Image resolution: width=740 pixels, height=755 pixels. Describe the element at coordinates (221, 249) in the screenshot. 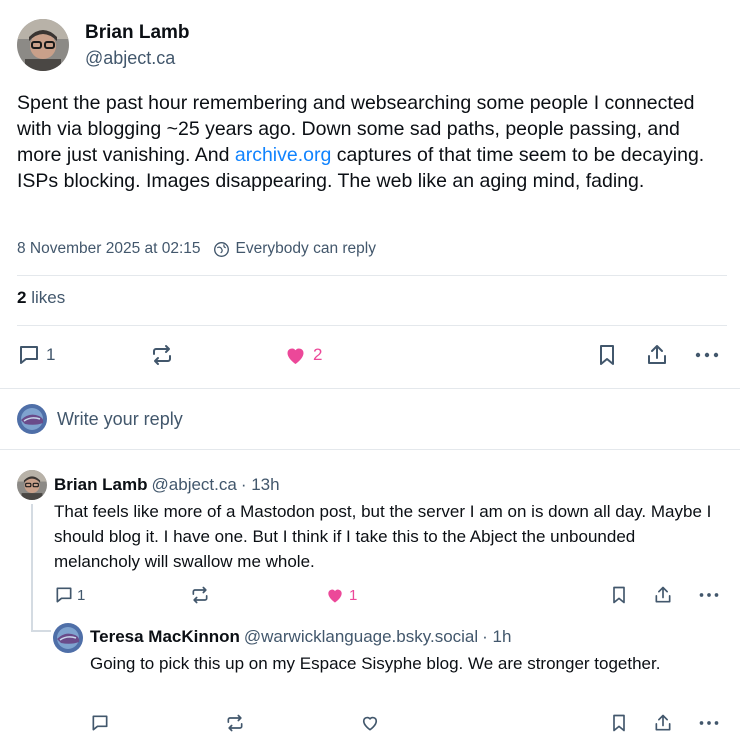

I see `globe-icon` at that location.